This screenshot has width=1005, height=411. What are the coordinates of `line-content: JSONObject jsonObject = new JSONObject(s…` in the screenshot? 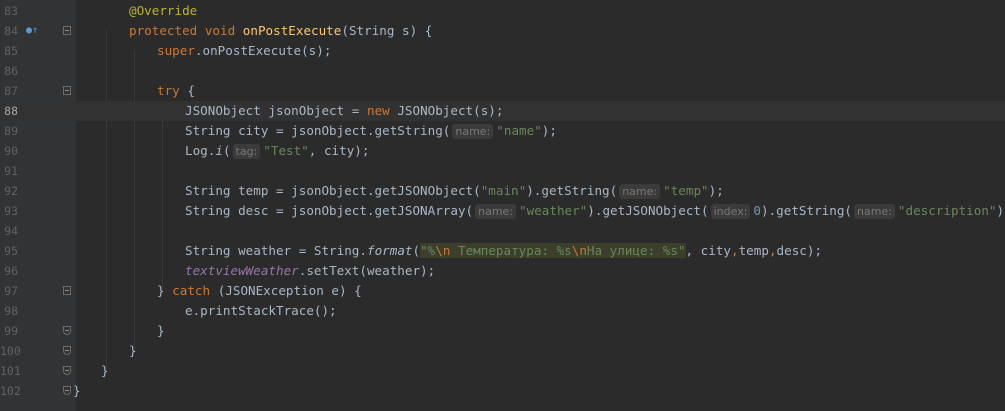 It's located at (344, 110).